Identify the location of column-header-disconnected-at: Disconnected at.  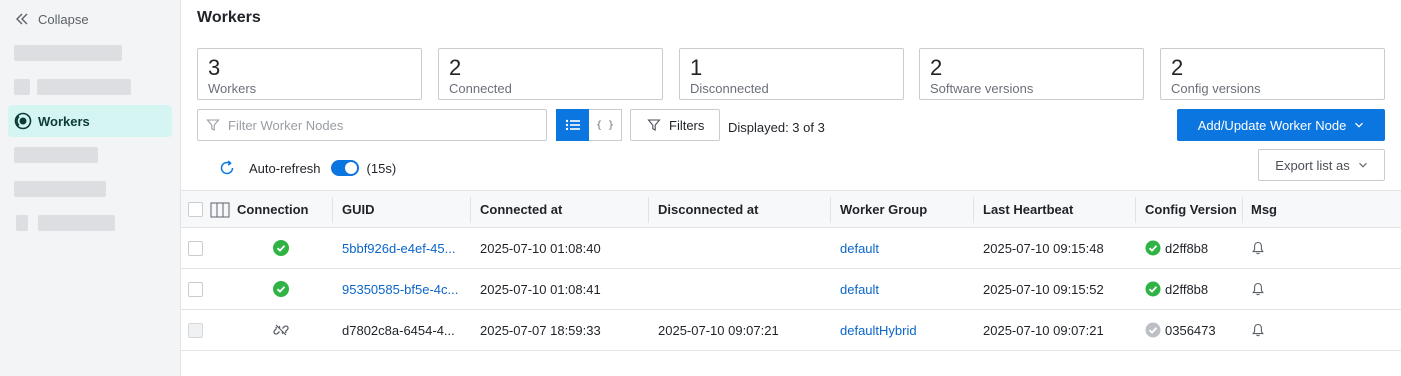
(708, 209).